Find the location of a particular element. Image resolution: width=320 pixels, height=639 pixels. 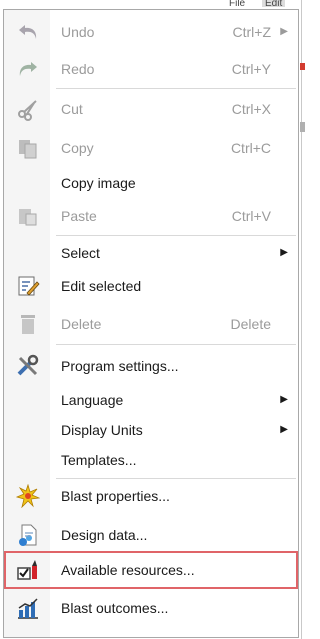

undo-icon is located at coordinates (28, 32).